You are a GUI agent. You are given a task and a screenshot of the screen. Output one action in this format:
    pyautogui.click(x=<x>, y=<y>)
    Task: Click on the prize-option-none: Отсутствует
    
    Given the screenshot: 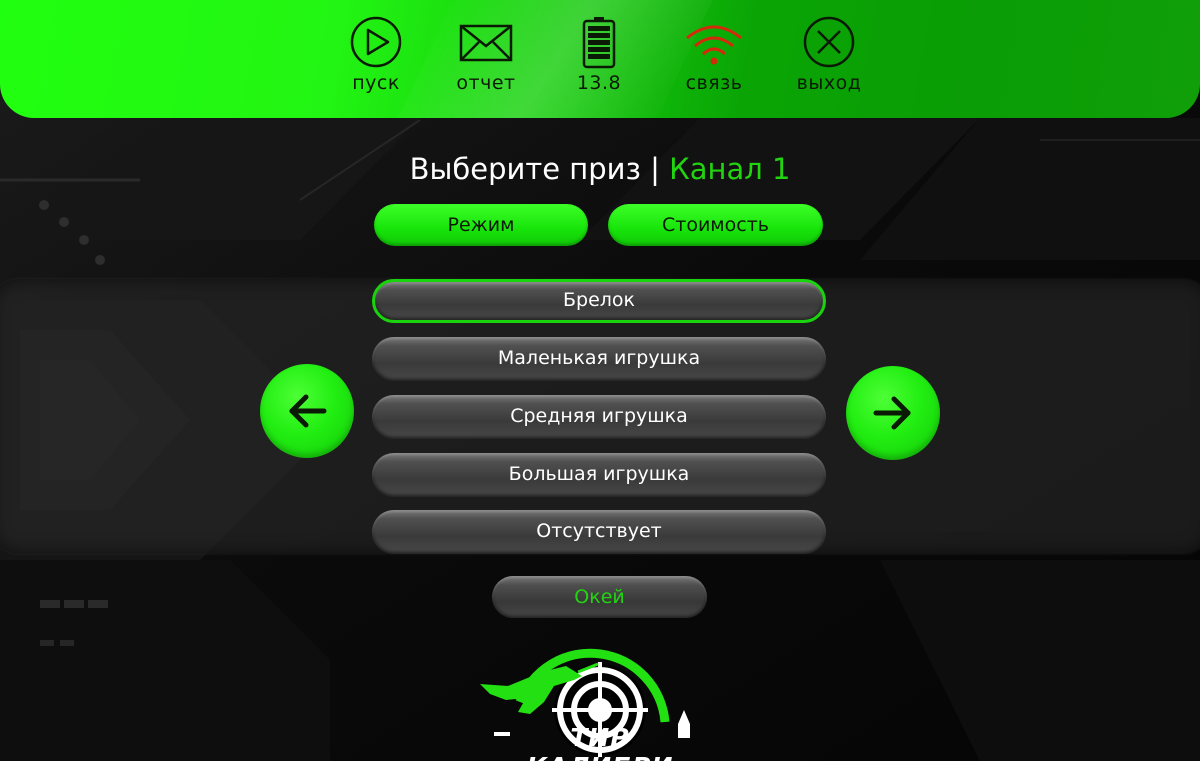 What is the action you would take?
    pyautogui.click(x=599, y=532)
    